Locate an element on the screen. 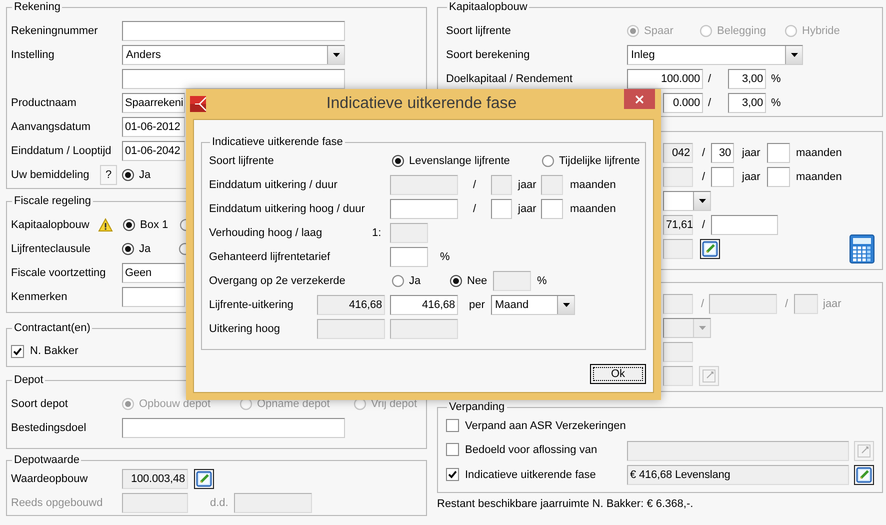  field-label: Bestedingsdoel is located at coordinates (49, 428).